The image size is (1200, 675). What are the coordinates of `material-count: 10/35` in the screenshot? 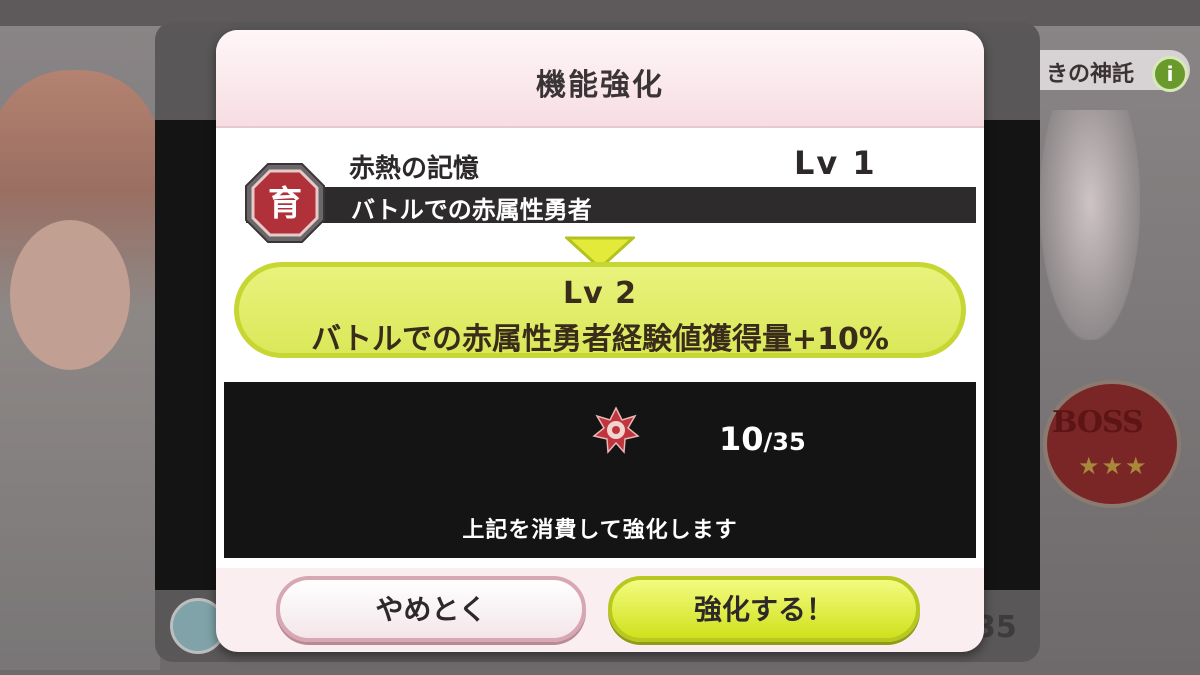 It's located at (762, 439).